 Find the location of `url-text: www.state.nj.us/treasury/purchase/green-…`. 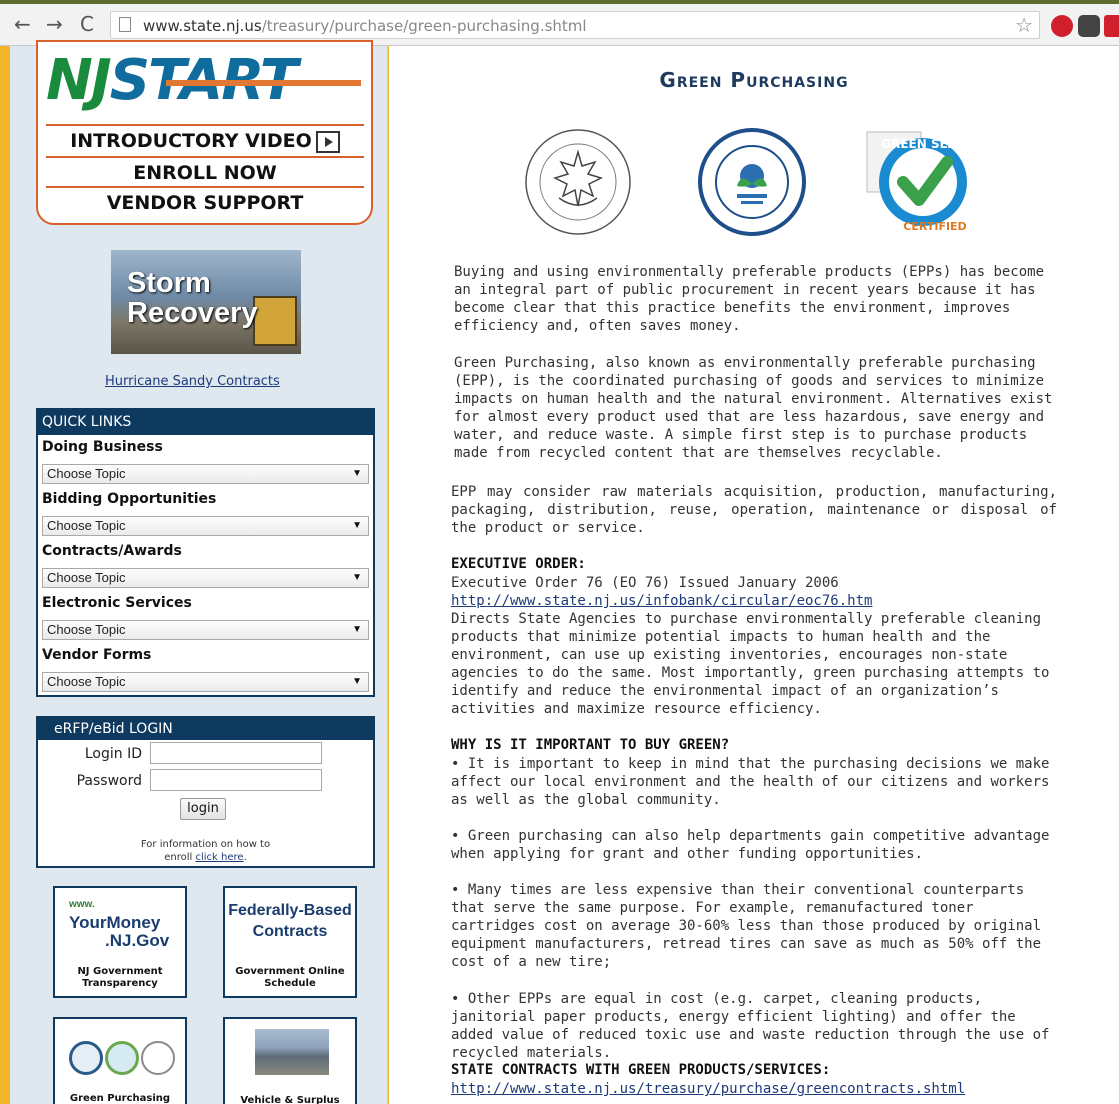

url-text: www.state.nj.us/treasury/purchase/green-… is located at coordinates (365, 26).